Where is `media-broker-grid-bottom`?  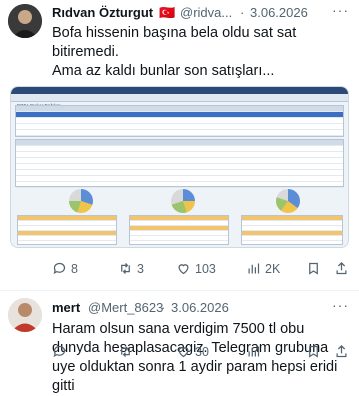 media-broker-grid-bottom is located at coordinates (179, 163).